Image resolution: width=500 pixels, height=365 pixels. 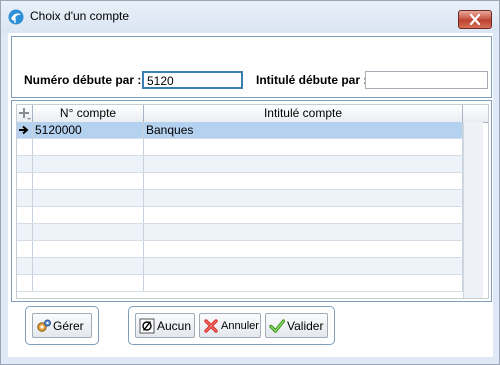 I want to click on cancel-x-icon, so click(x=211, y=326).